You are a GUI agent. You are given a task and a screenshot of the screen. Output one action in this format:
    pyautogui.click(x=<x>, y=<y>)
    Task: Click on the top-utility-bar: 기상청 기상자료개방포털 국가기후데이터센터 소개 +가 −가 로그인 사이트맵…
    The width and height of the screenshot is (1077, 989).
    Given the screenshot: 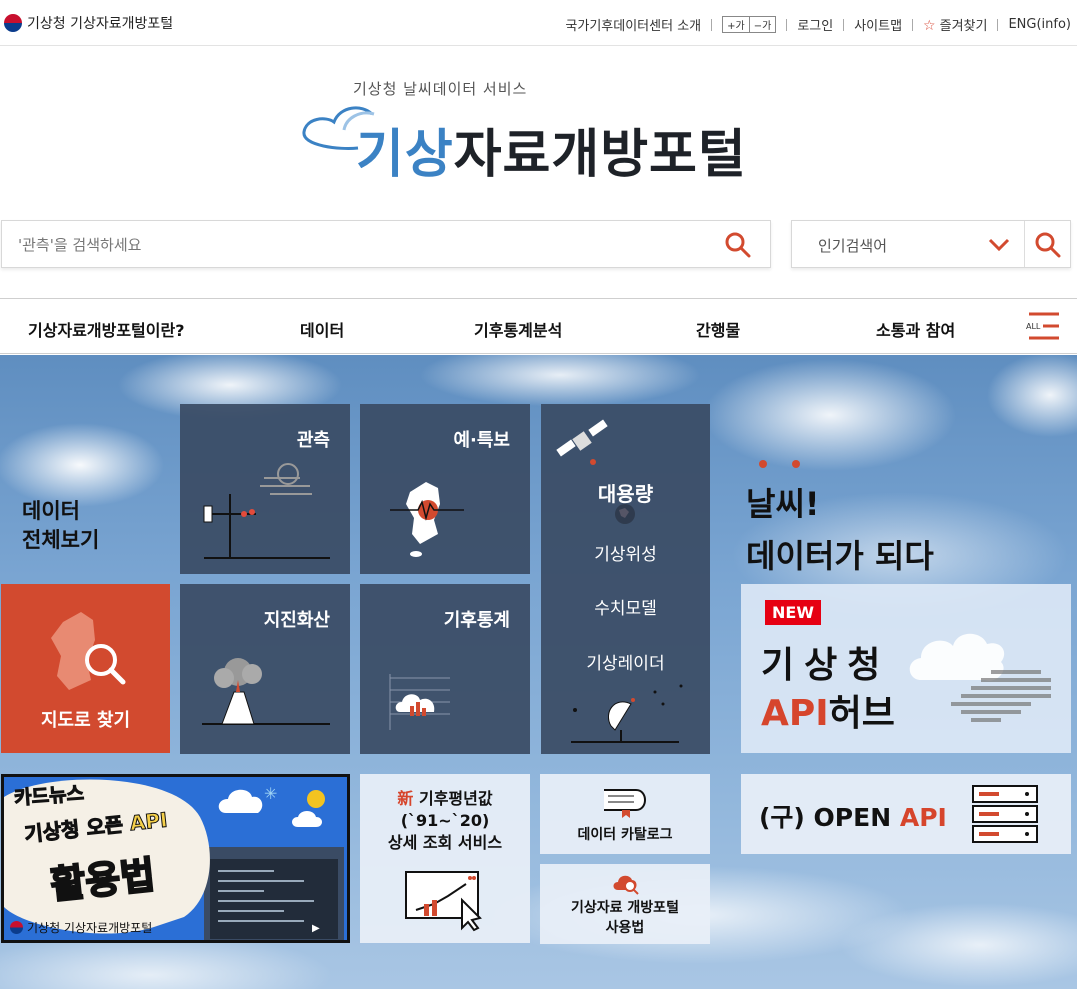 What is the action you would take?
    pyautogui.click(x=538, y=23)
    